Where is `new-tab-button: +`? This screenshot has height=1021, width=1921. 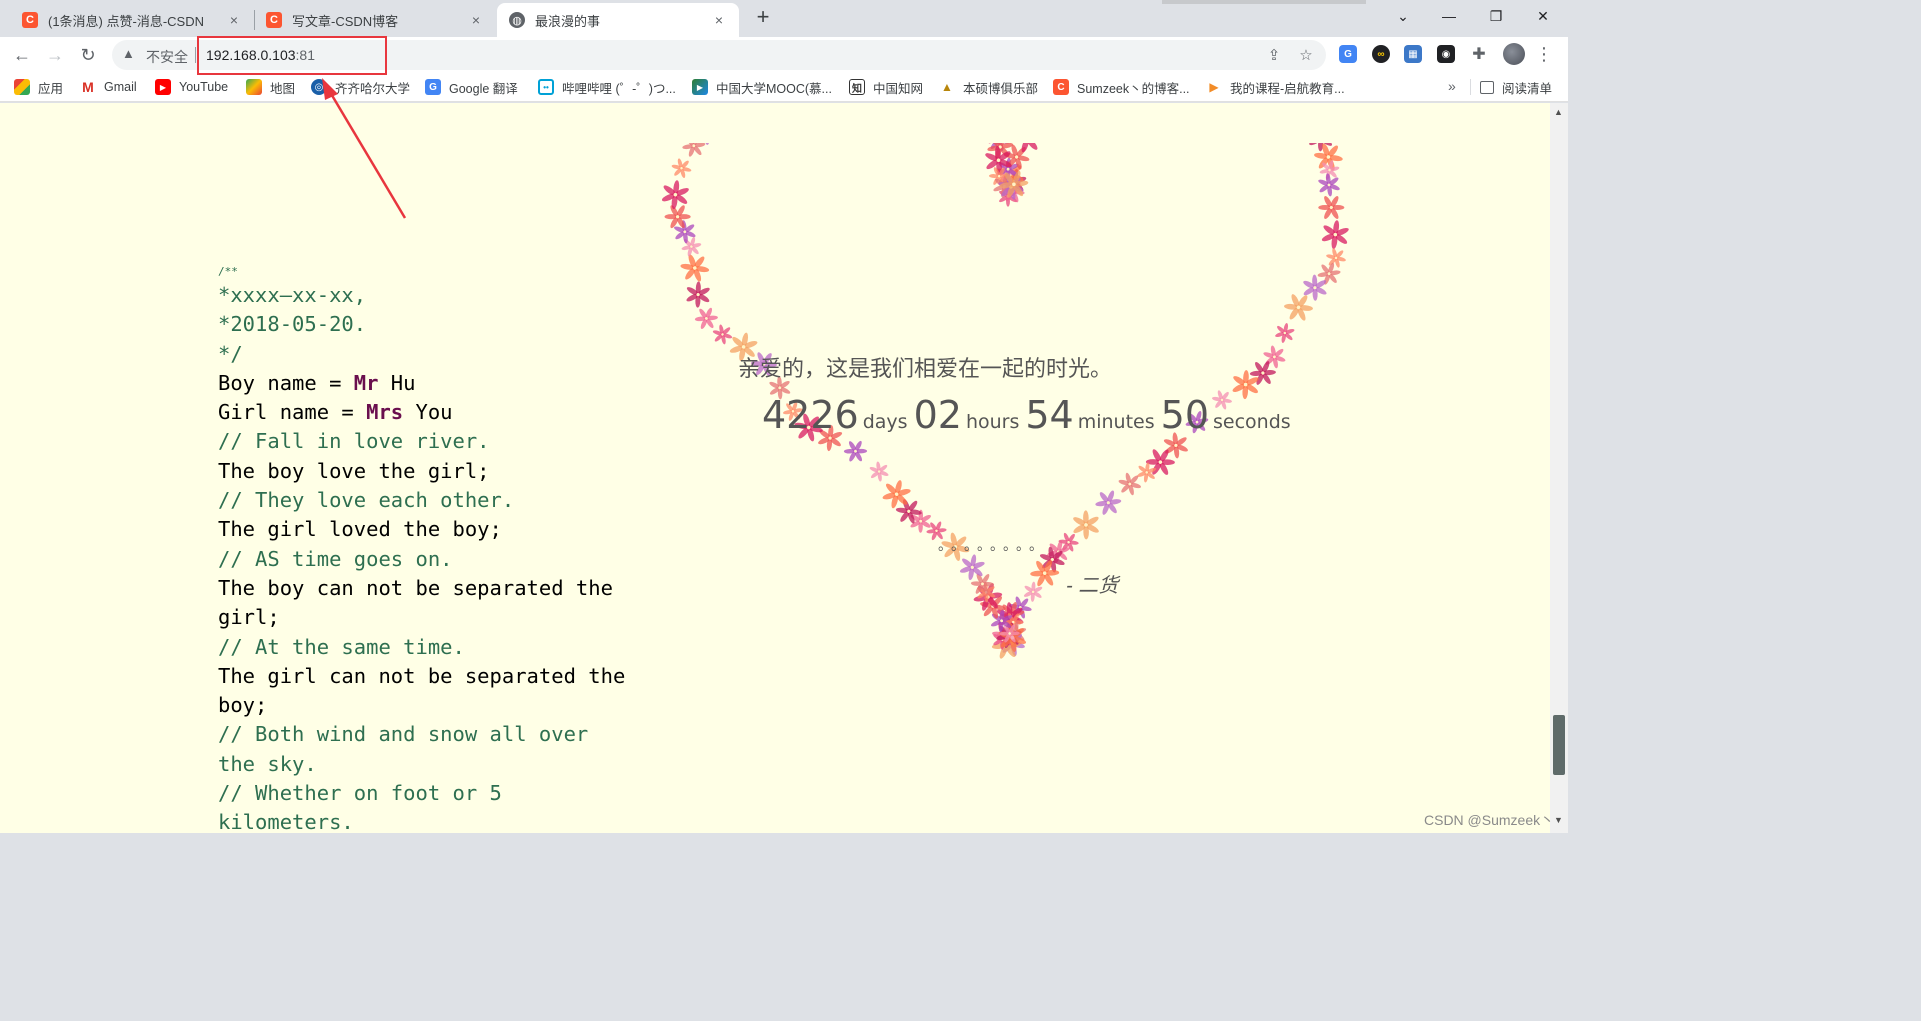
new-tab-button: + is located at coordinates (763, 16).